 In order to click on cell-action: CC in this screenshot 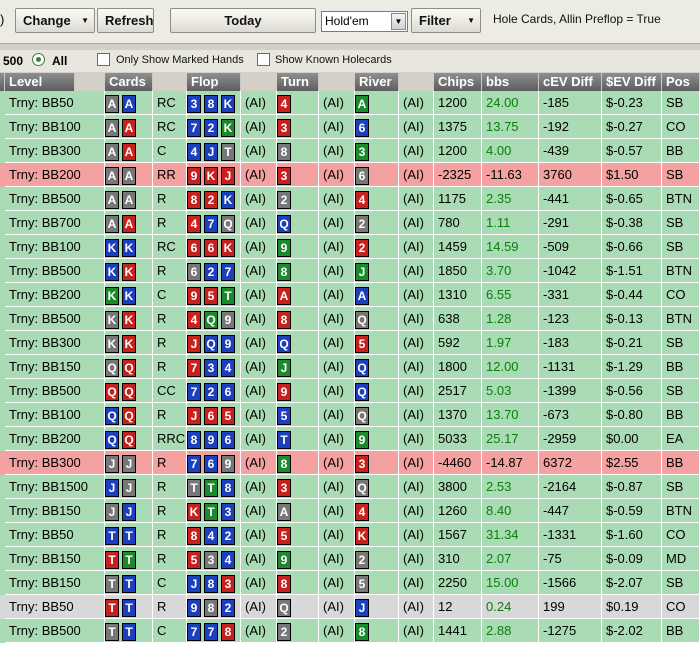, I will do `click(170, 391)`.